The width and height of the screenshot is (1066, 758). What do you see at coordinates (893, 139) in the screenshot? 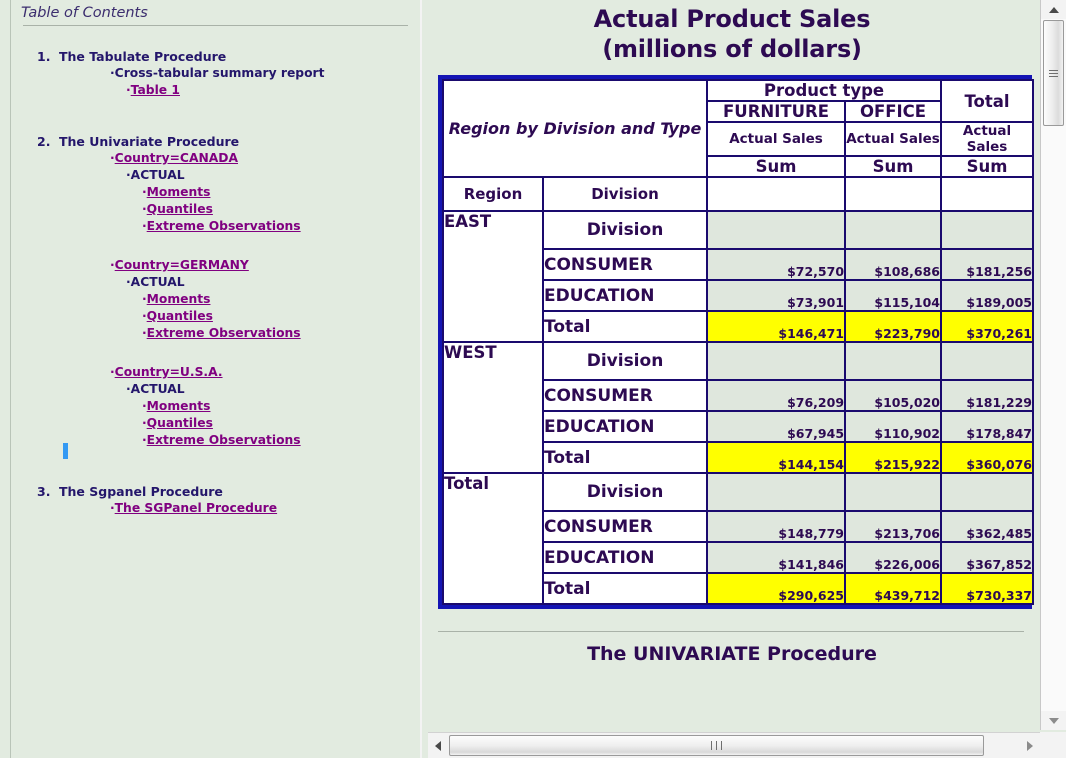
I see `measure-header-1: Actual Sales` at bounding box center [893, 139].